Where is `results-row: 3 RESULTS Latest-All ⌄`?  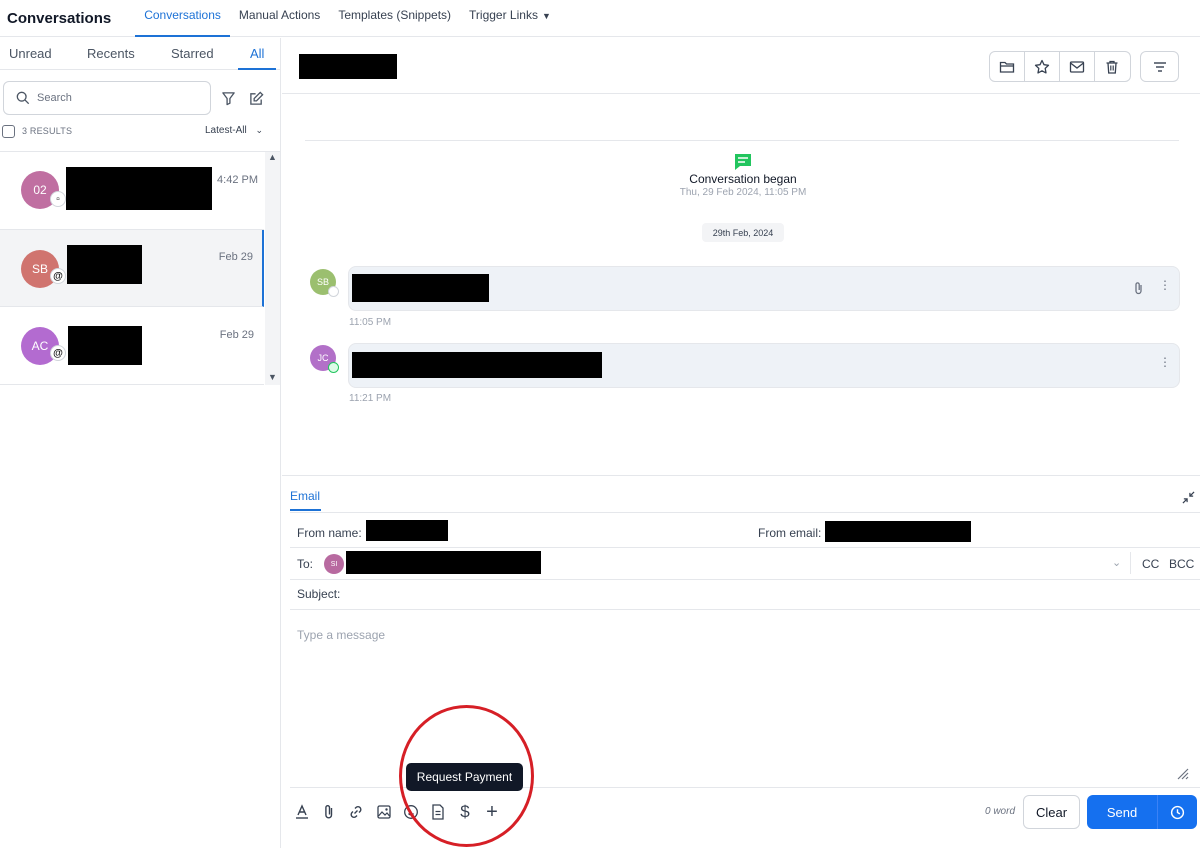
results-row: 3 RESULTS Latest-All ⌄ is located at coordinates (140, 132).